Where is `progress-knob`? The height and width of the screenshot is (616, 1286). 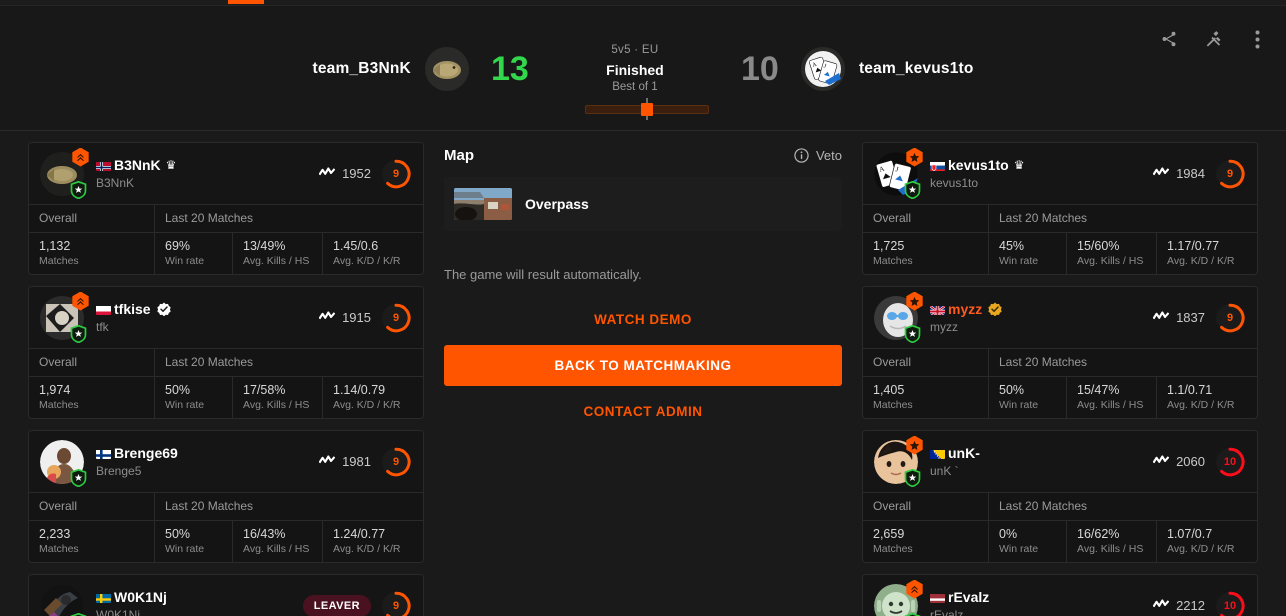
progress-knob is located at coordinates (647, 109).